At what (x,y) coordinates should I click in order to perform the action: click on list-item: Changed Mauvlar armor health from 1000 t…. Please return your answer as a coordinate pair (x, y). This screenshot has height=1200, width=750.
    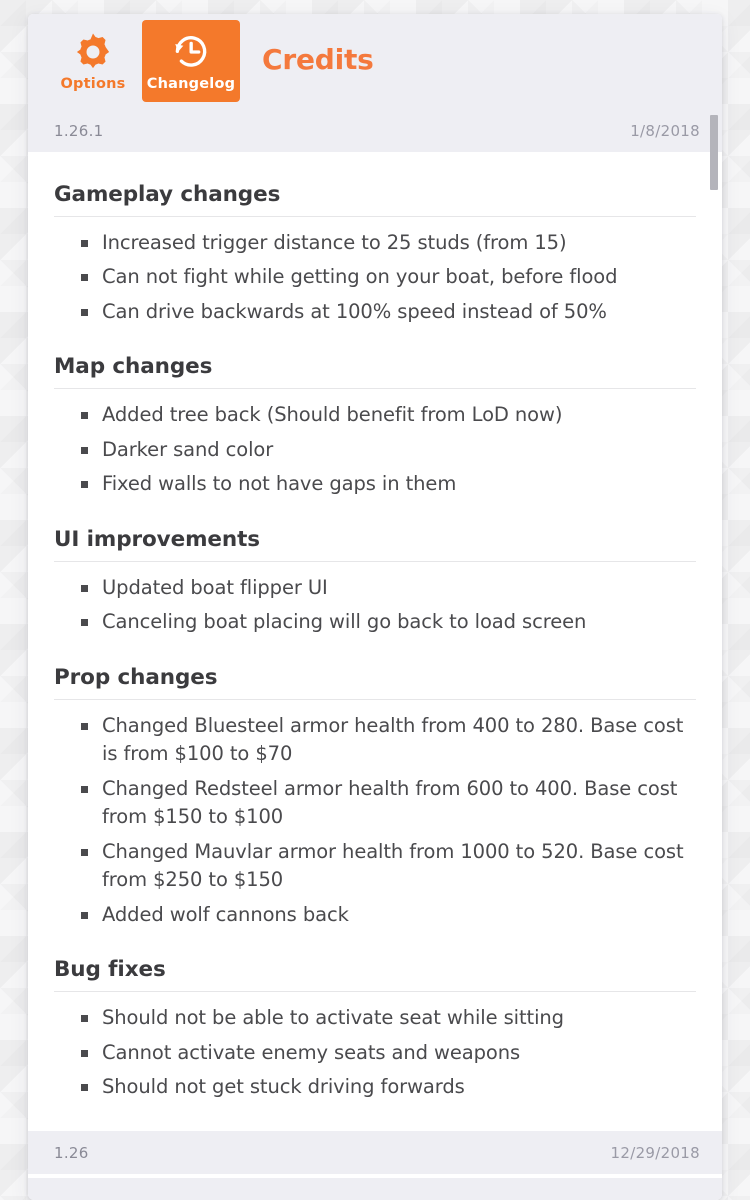
    Looking at the image, I should click on (375, 866).